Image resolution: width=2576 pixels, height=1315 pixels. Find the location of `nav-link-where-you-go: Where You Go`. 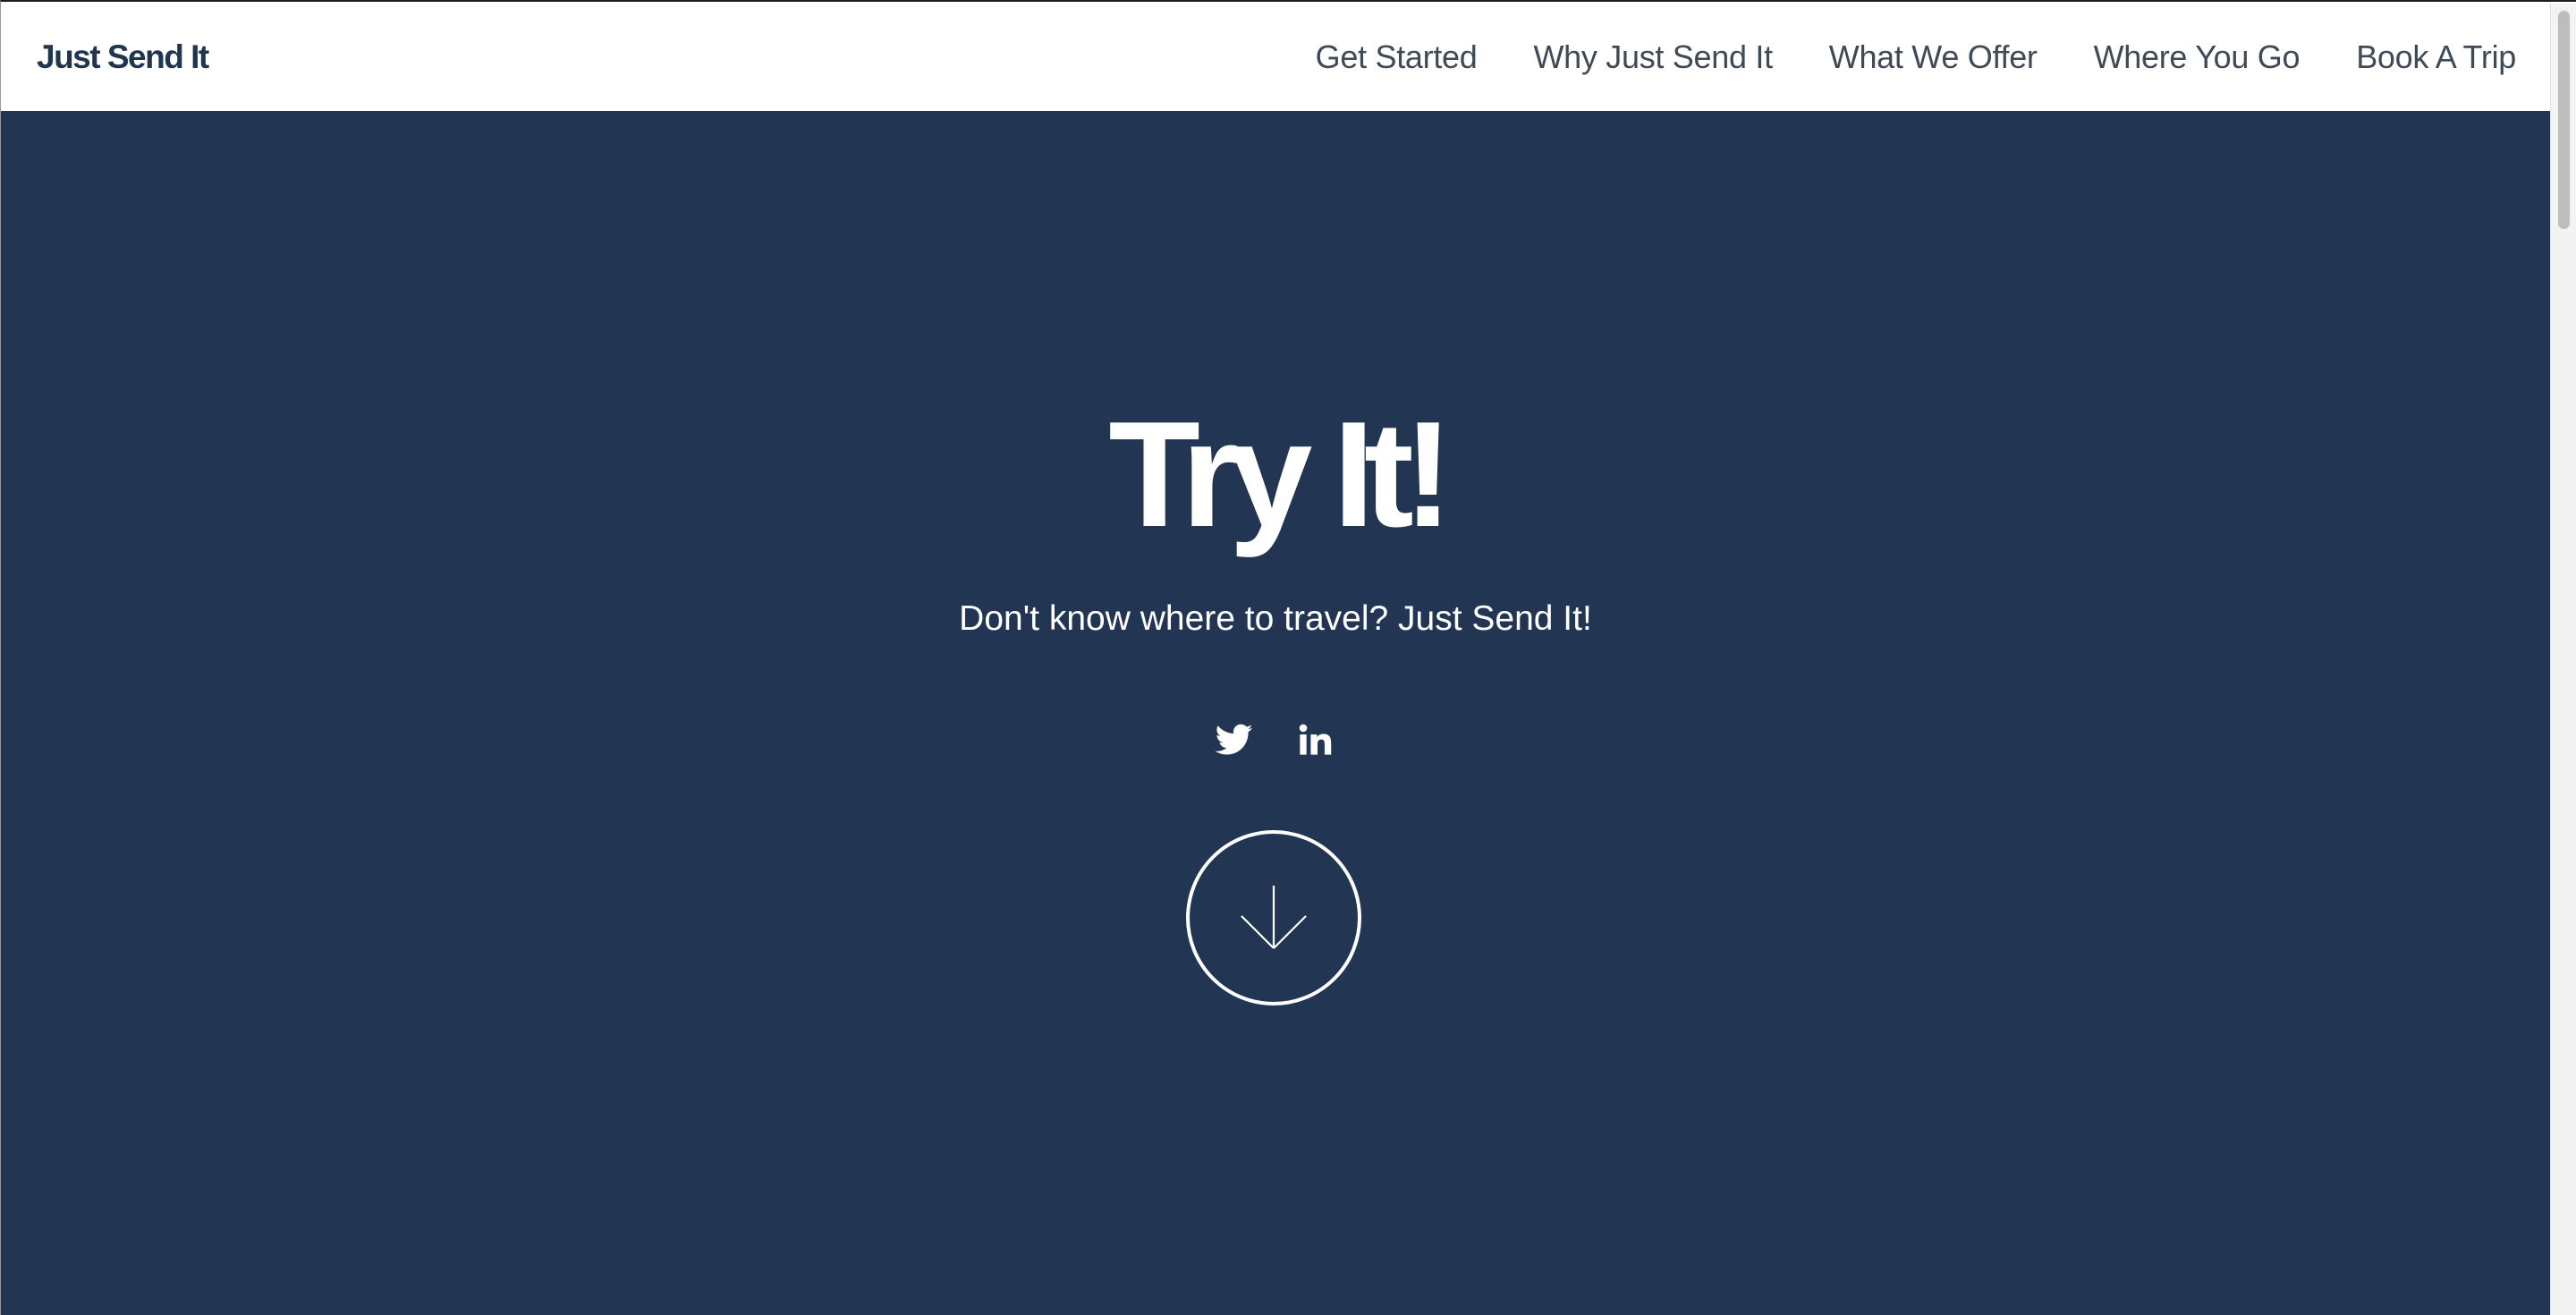

nav-link-where-you-go: Where You Go is located at coordinates (2197, 57).